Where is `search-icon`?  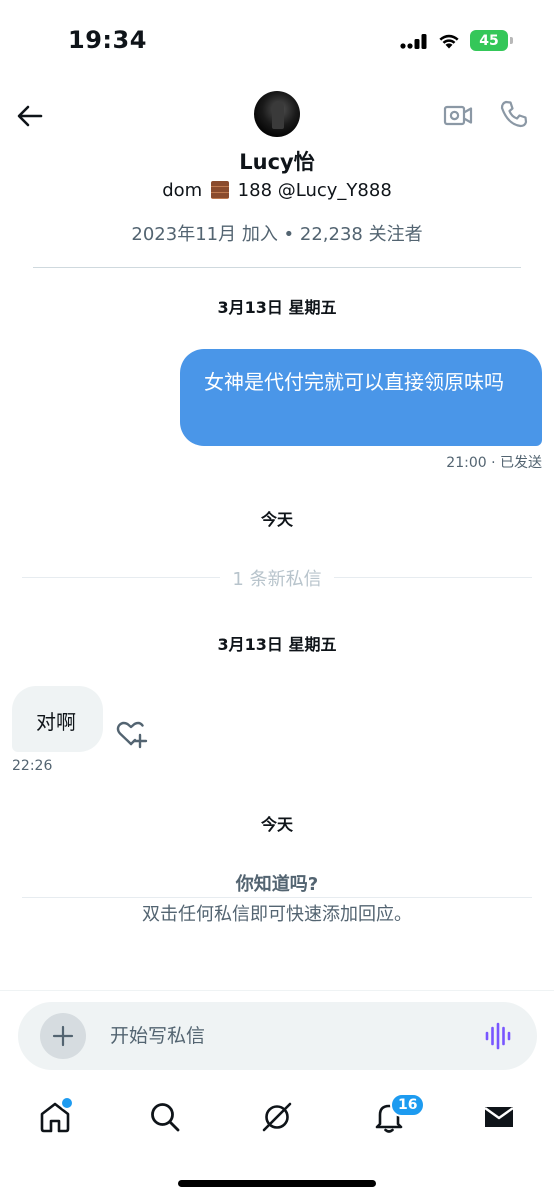
search-icon is located at coordinates (165, 1117).